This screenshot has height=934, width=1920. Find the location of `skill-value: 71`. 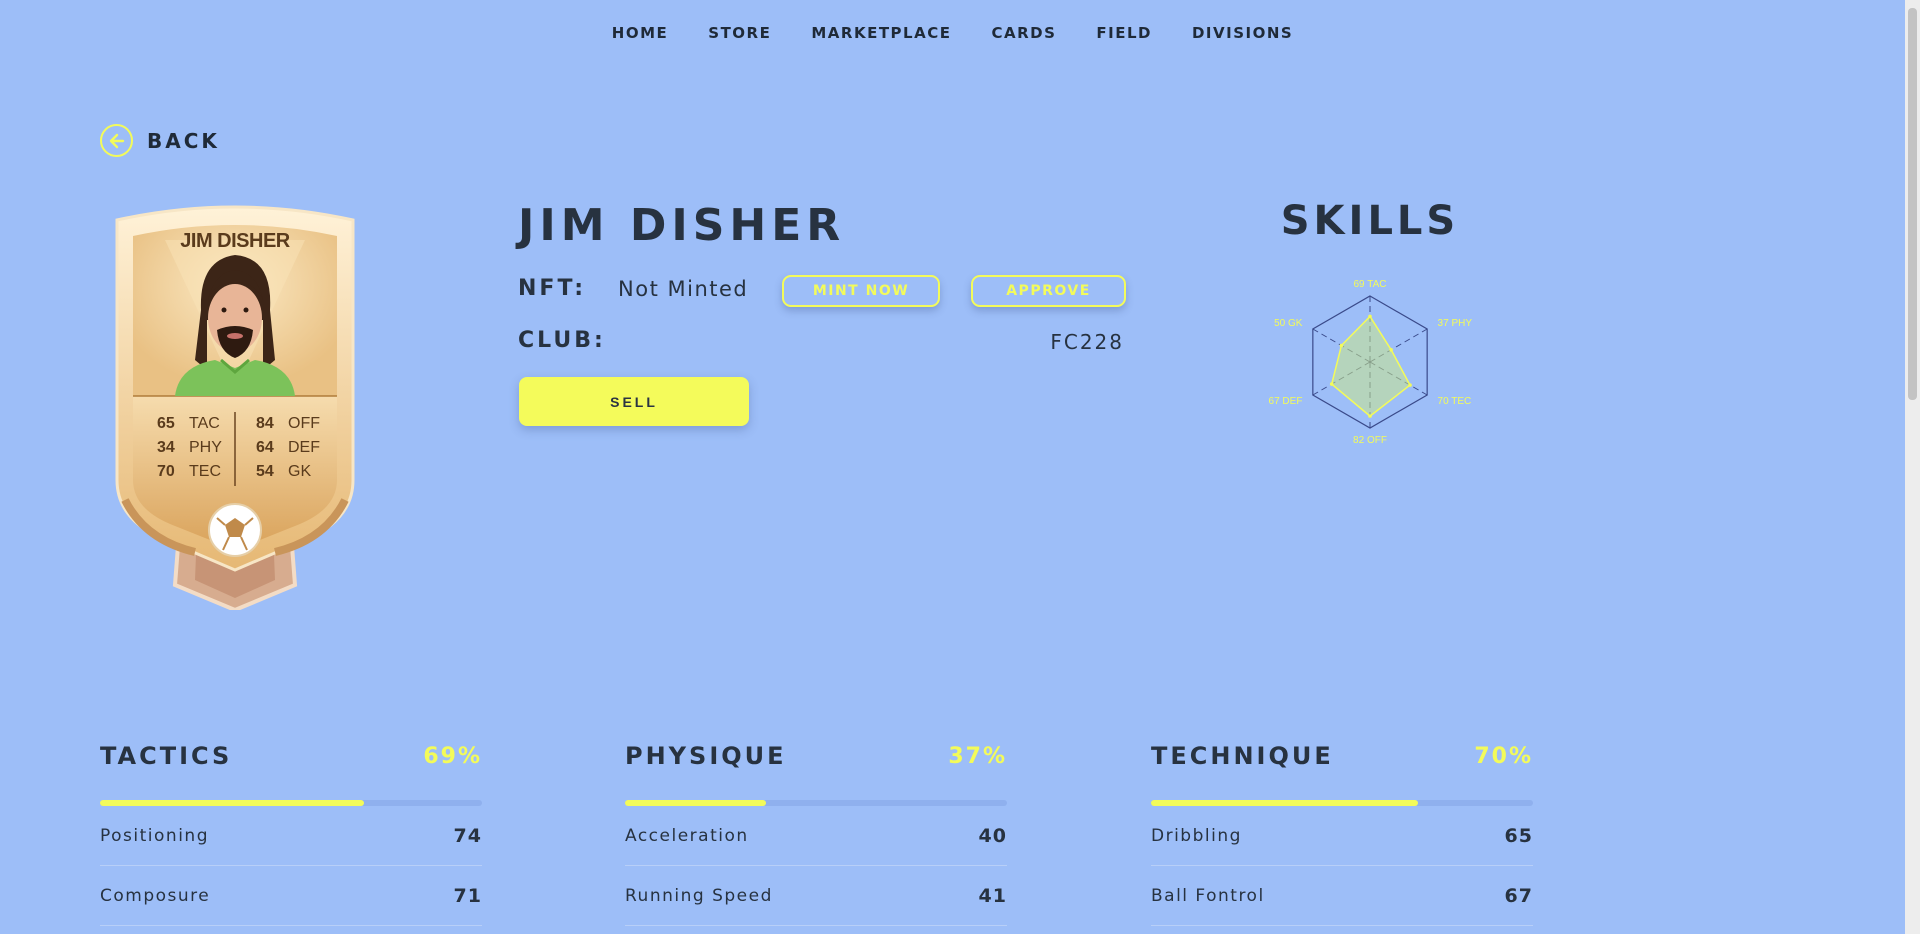

skill-value: 71 is located at coordinates (467, 895).